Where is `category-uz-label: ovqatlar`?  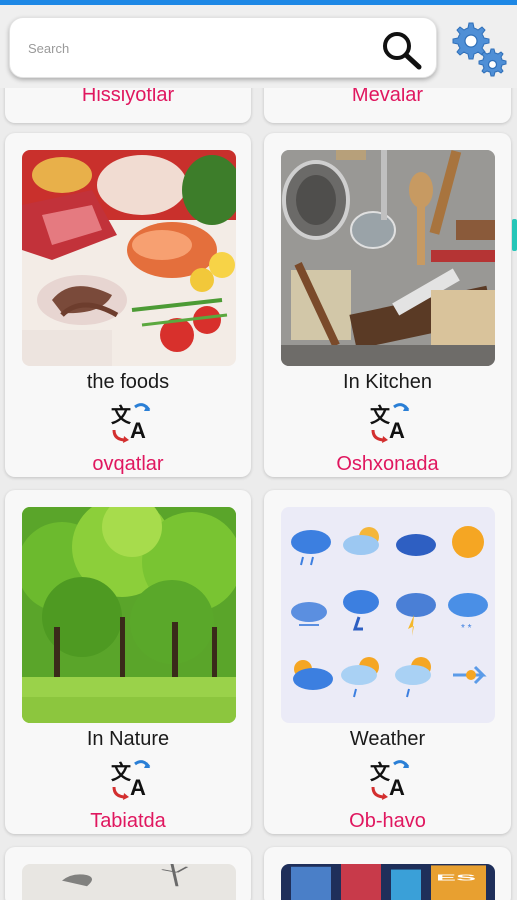 category-uz-label: ovqatlar is located at coordinates (128, 464).